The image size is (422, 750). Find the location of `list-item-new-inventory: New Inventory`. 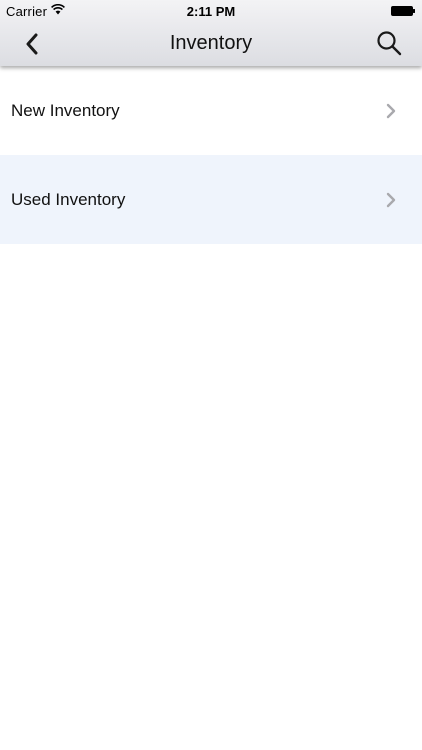

list-item-new-inventory: New Inventory is located at coordinates (211, 110).